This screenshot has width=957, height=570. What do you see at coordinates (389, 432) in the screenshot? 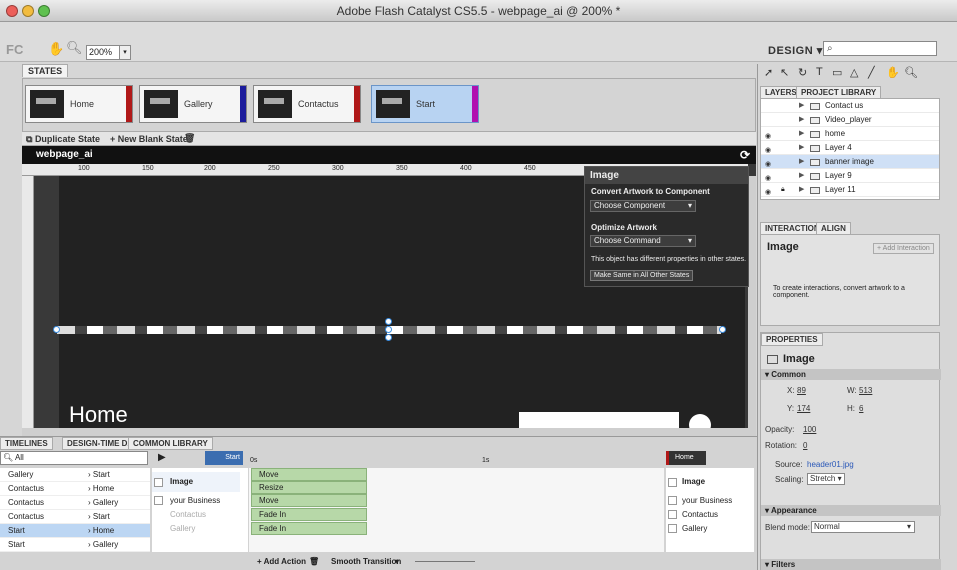
I see `horizontal-scrollbar` at bounding box center [389, 432].